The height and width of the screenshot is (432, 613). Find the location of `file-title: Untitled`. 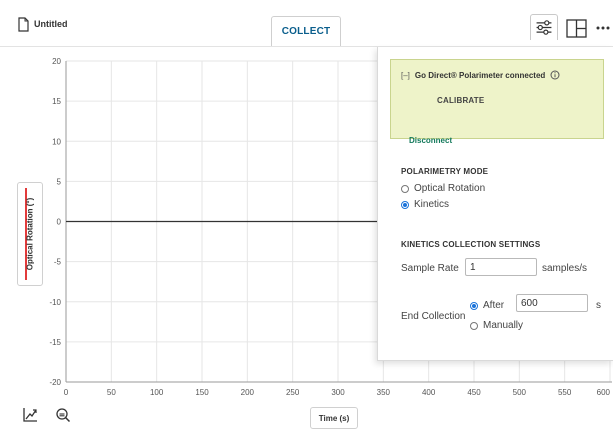

file-title: Untitled is located at coordinates (51, 24).